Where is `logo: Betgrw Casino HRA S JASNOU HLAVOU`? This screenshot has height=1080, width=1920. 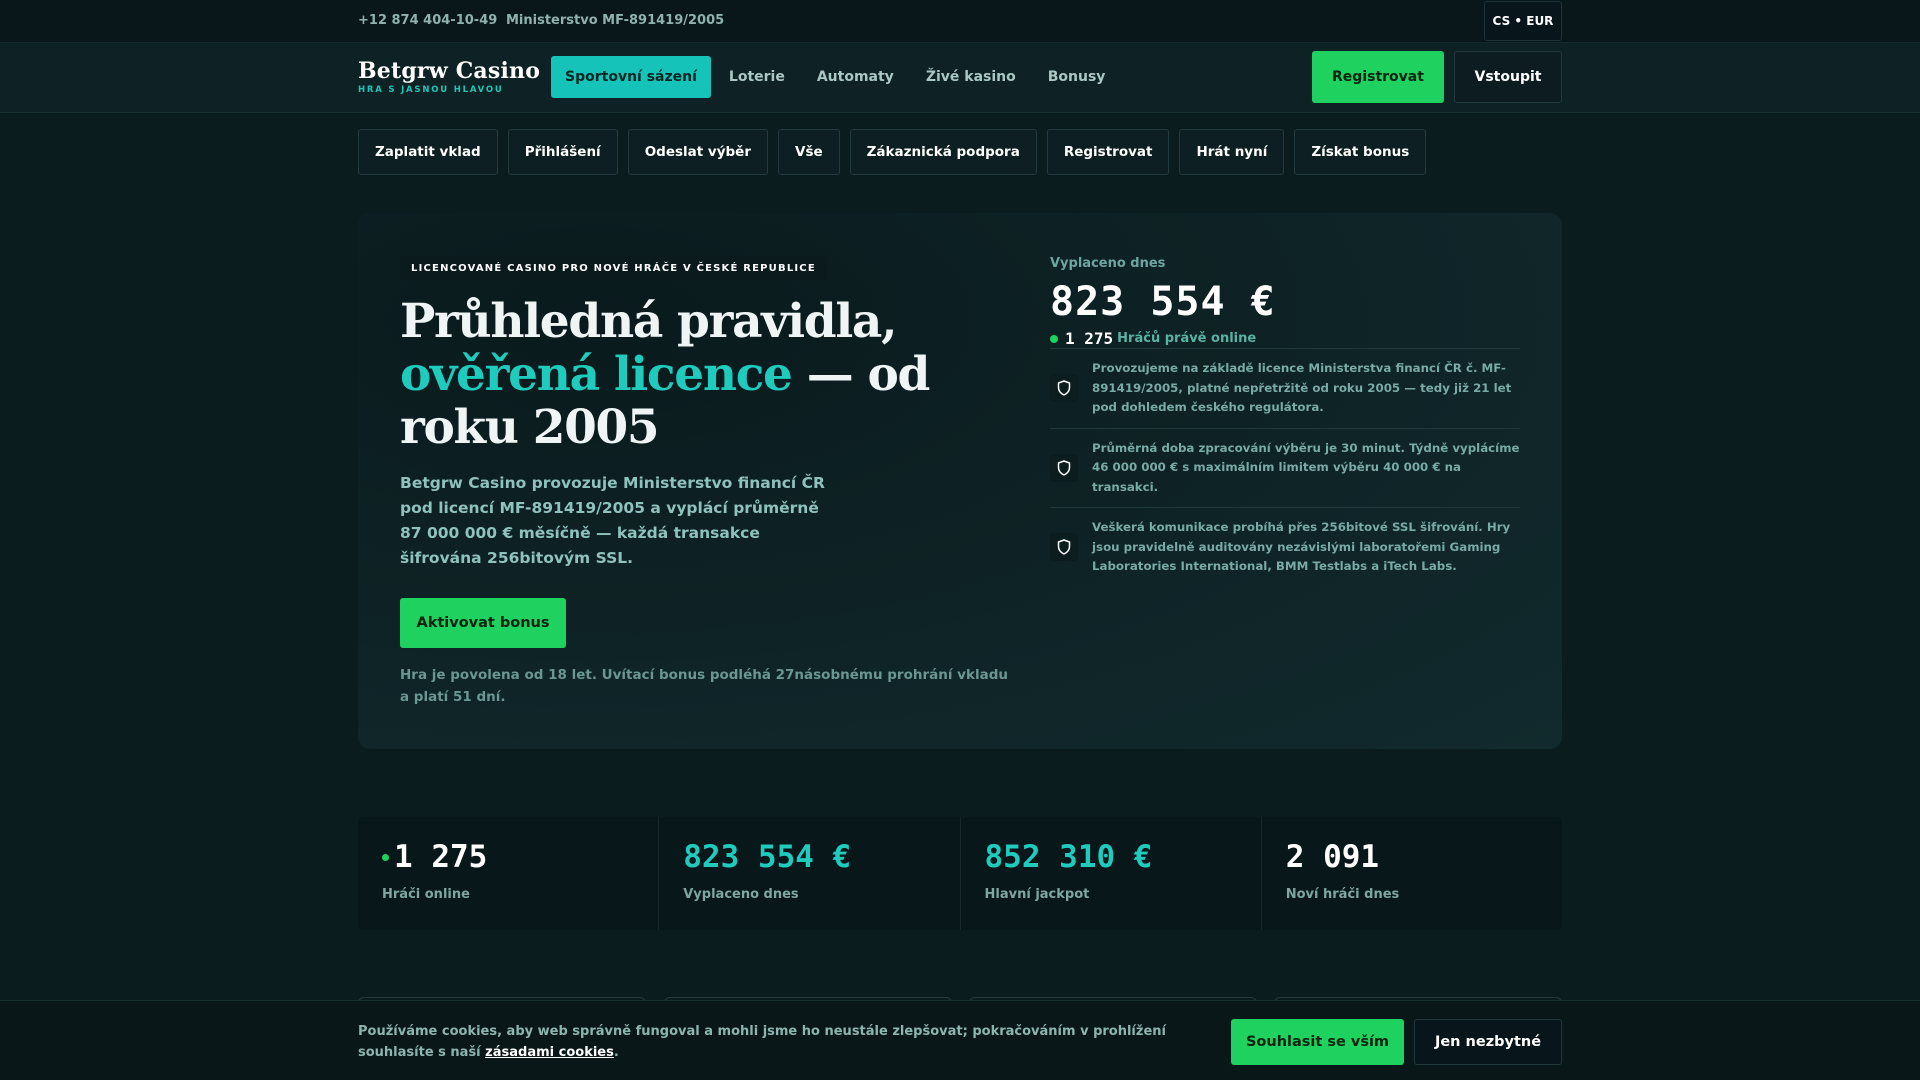 logo: Betgrw Casino HRA S JASNOU HLAVOU is located at coordinates (449, 76).